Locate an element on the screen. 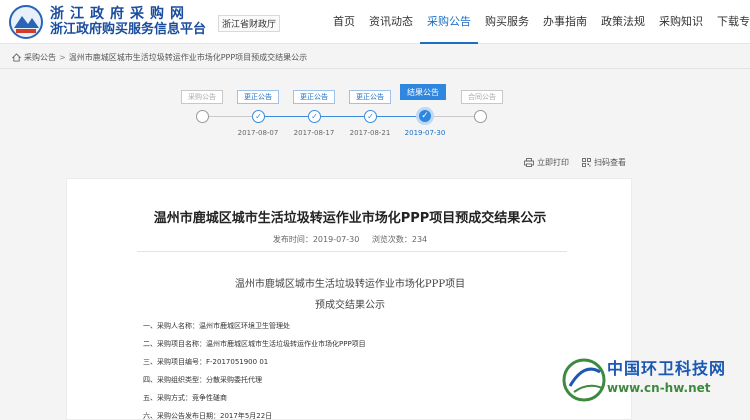  view-count-value: 234 is located at coordinates (419, 239).